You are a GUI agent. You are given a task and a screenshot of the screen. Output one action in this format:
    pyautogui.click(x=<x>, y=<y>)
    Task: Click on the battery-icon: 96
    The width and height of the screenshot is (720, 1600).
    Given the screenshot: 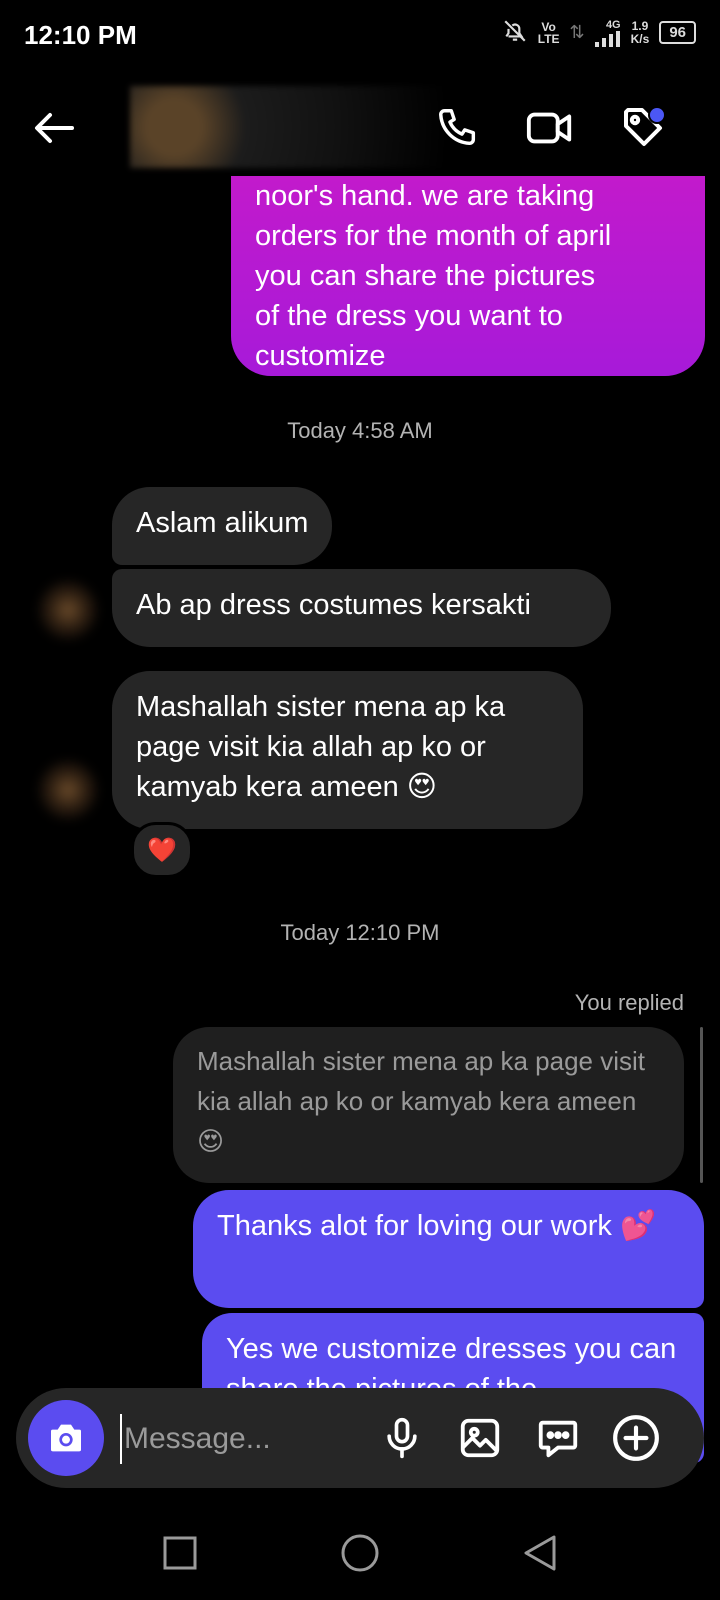 What is the action you would take?
    pyautogui.click(x=677, y=32)
    